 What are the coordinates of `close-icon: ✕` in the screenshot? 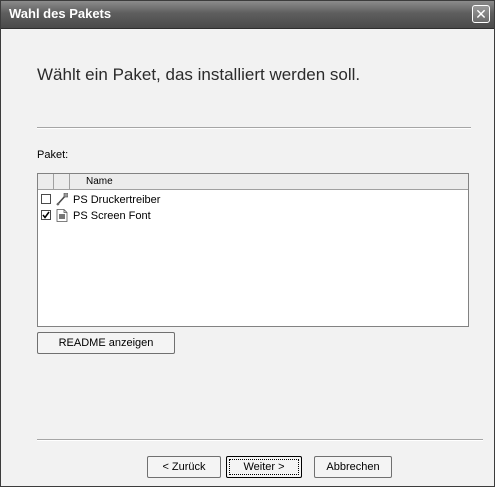 It's located at (481, 14).